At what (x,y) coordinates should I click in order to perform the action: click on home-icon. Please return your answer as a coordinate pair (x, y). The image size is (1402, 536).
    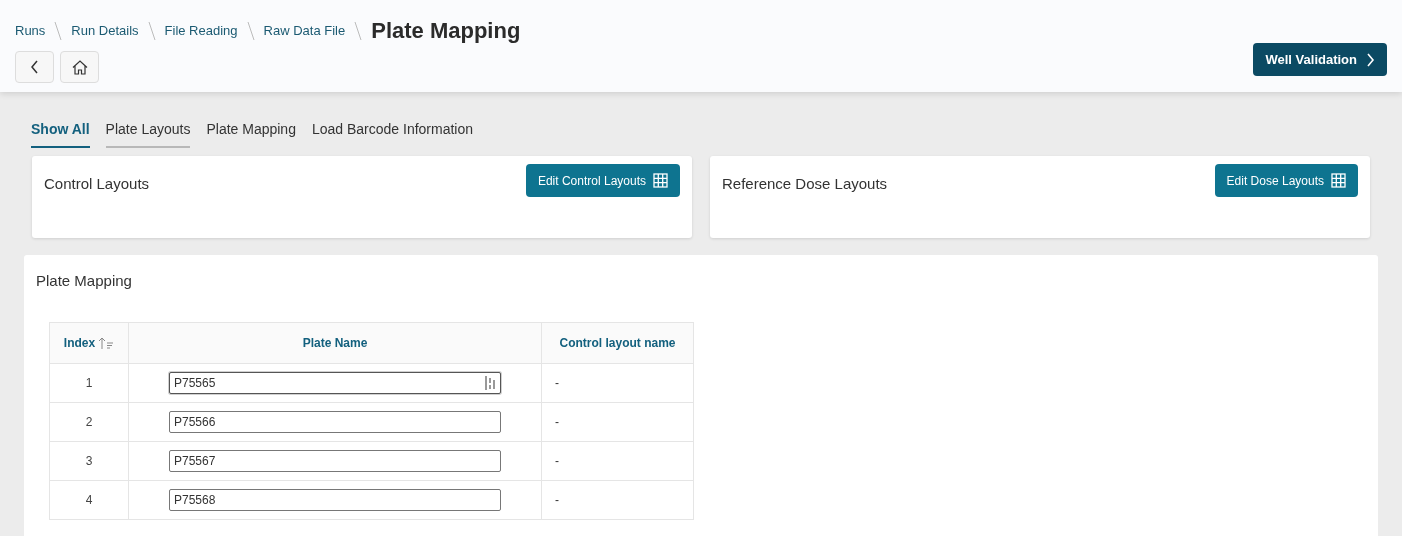
    Looking at the image, I should click on (79, 67).